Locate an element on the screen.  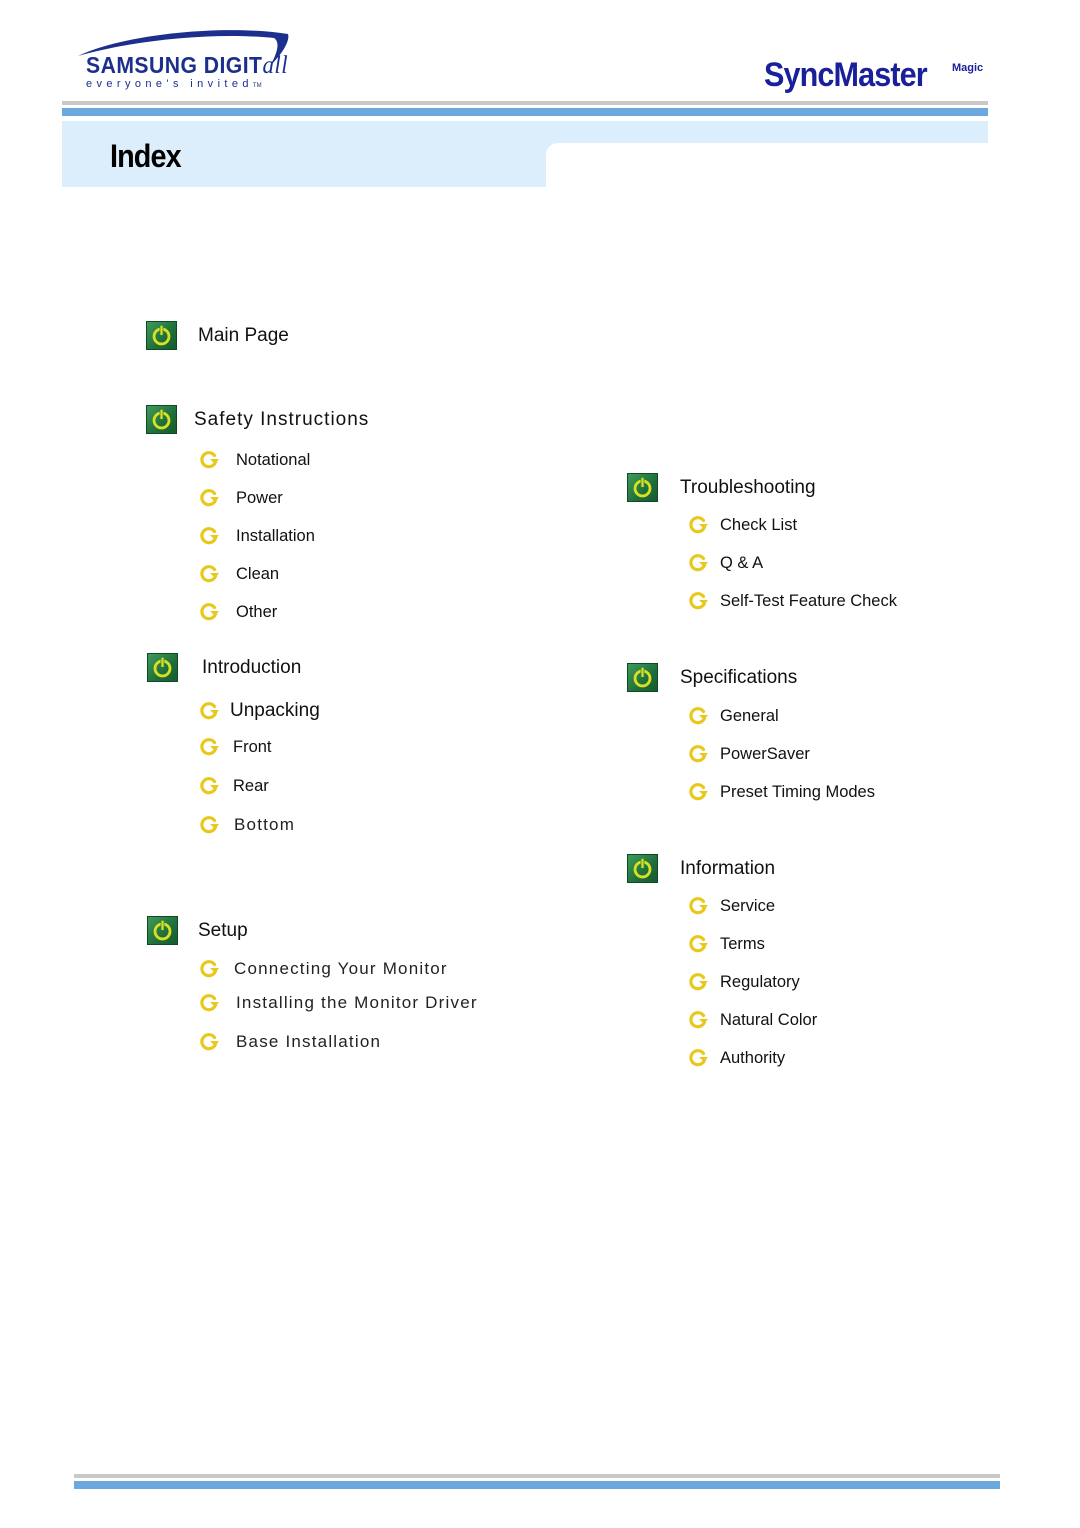
link-powersaver: PowerSaver is located at coordinates (749, 754).